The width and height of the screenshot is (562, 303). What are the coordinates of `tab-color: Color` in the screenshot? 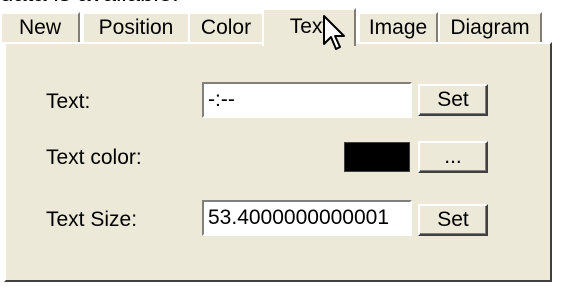 It's located at (226, 27).